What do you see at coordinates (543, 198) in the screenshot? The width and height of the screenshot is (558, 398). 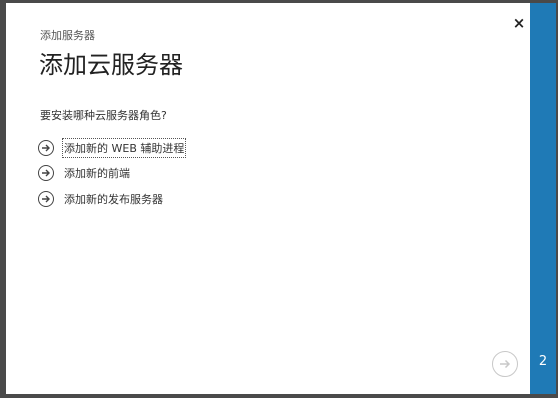 I see `wizard-side-strip` at bounding box center [543, 198].